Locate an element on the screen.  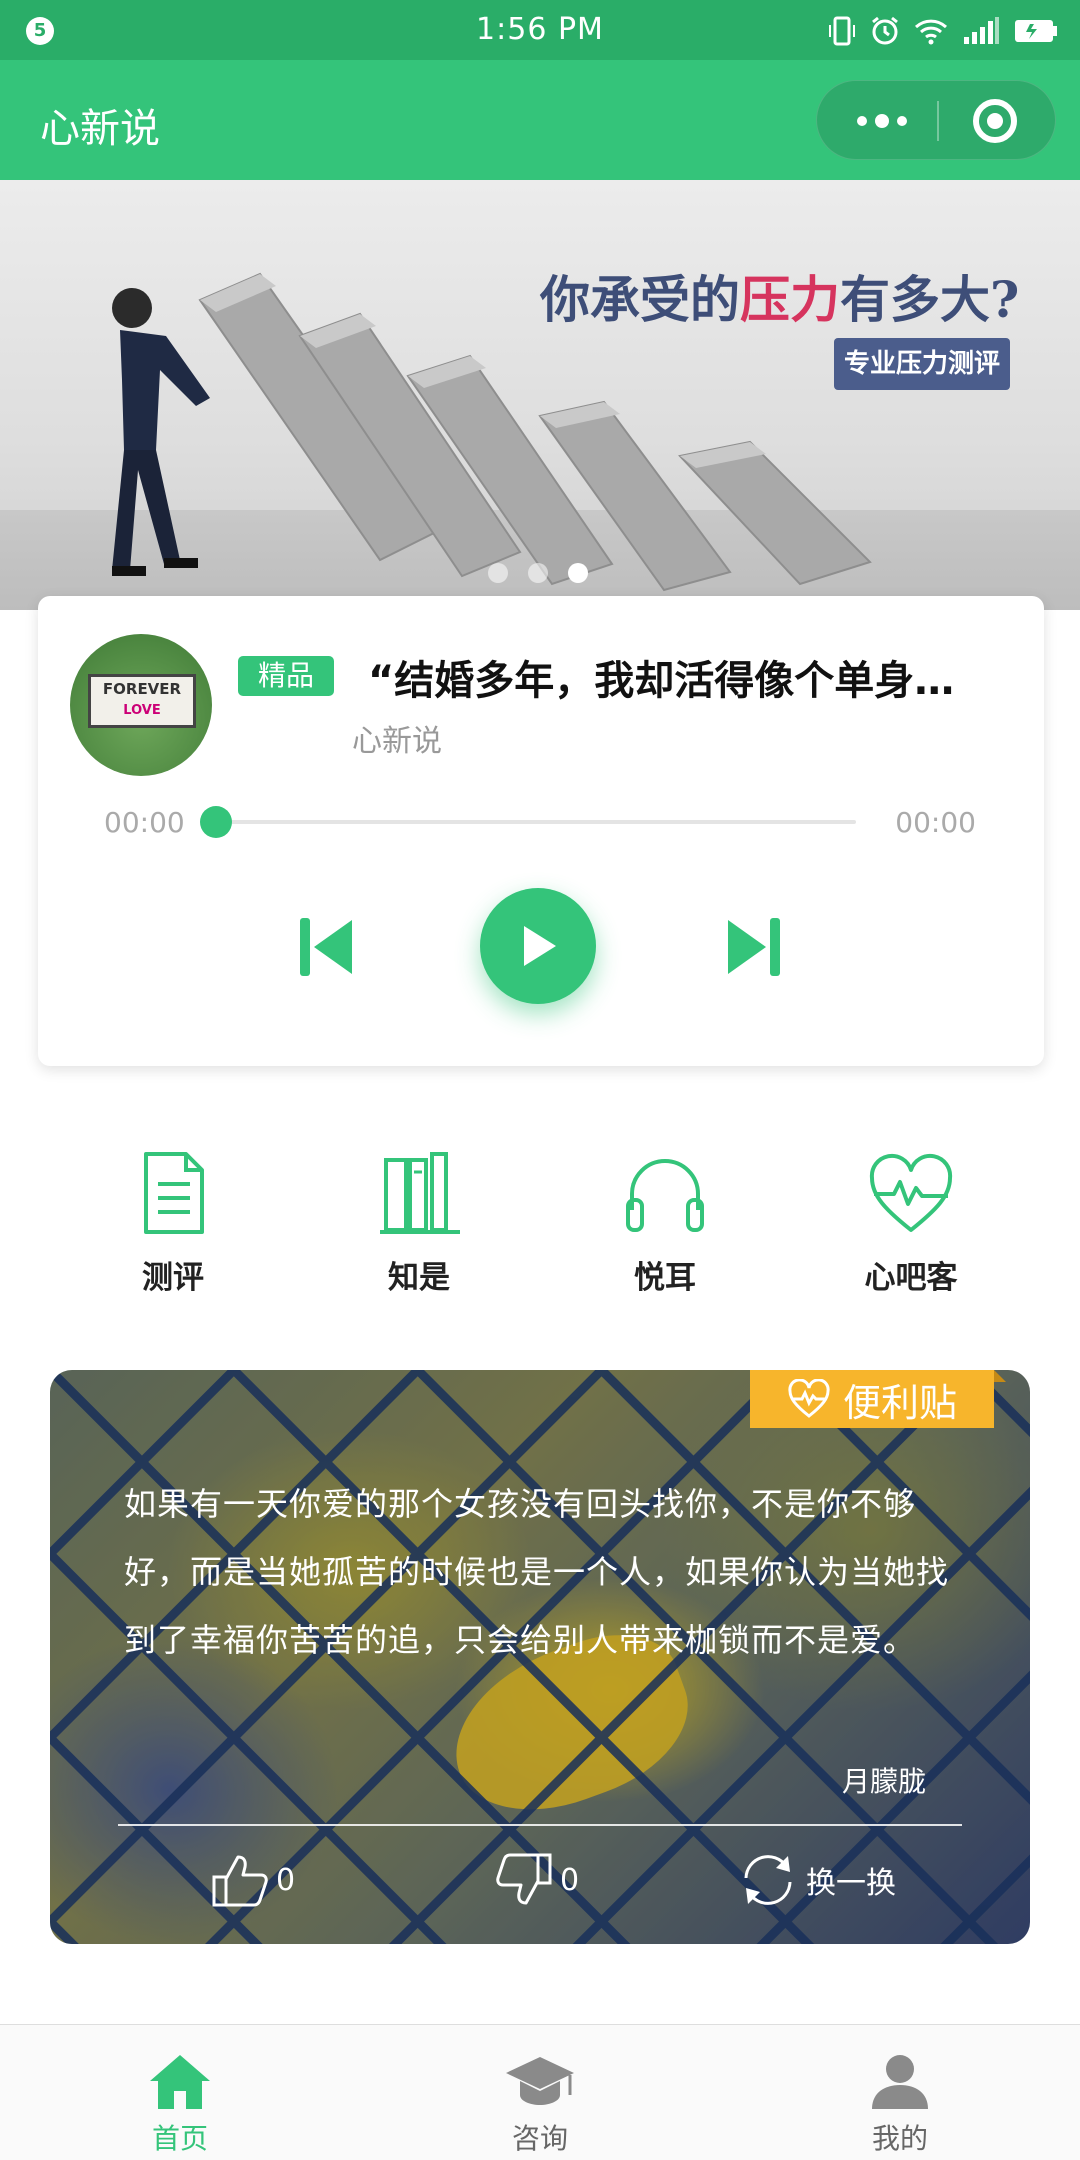
status-bar: 5 1:56 PM is located at coordinates (540, 30).